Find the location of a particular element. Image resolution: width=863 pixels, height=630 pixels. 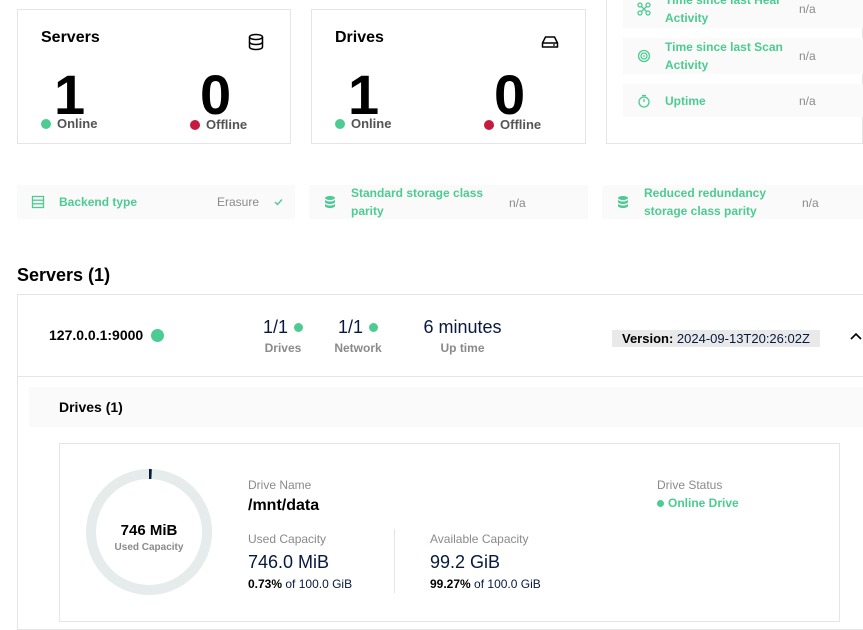

heal-activity-label: Time since last Heal Activity is located at coordinates (722, 12).